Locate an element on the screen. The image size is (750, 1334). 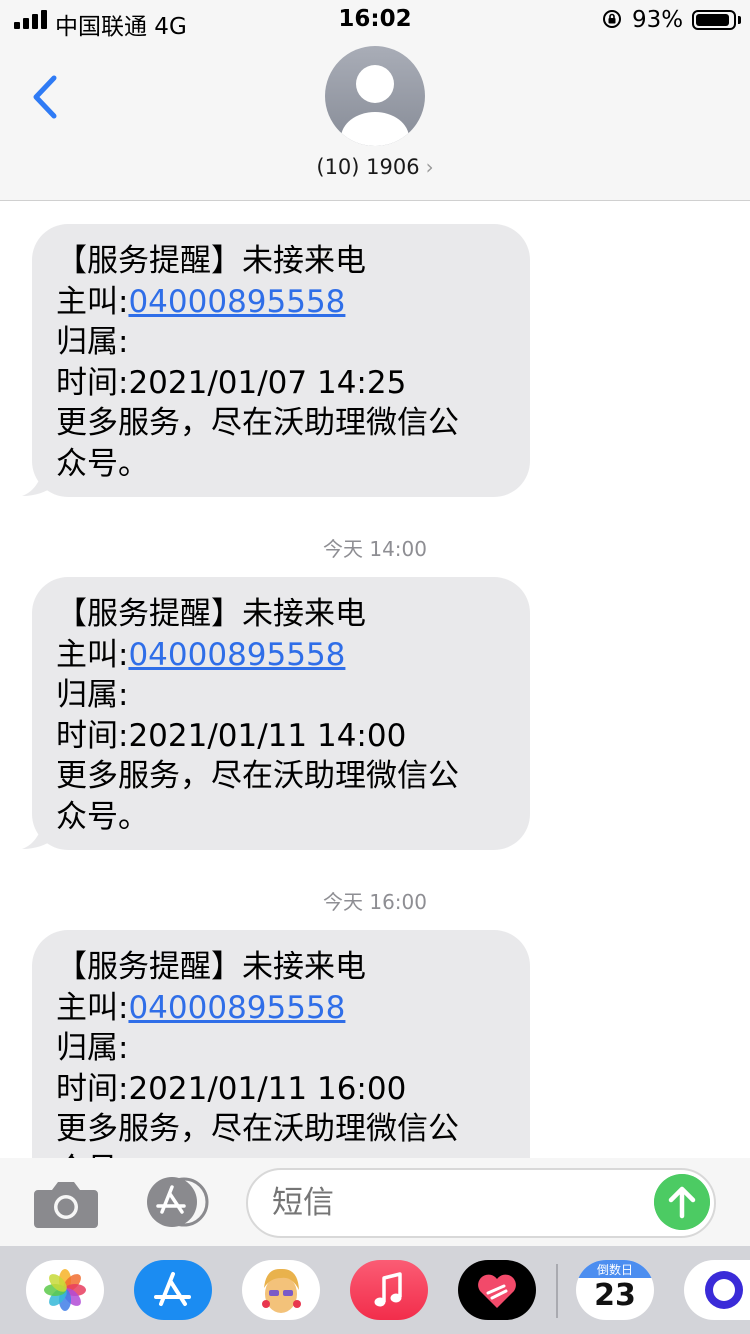
battery-percent: 93% is located at coordinates (658, 20).